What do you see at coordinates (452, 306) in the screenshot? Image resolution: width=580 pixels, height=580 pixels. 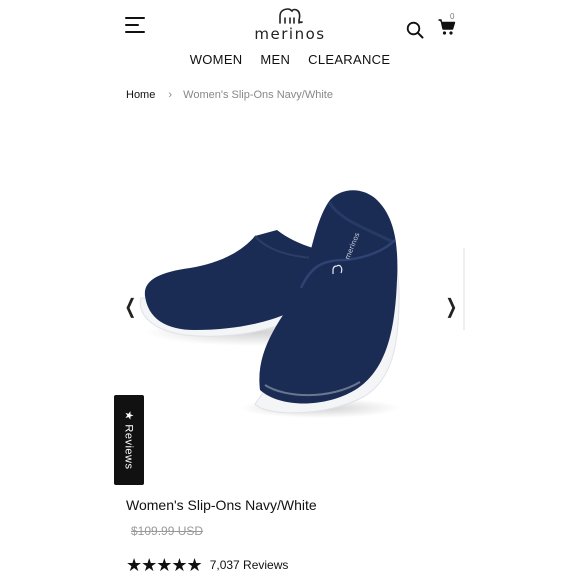 I see `gallery-next-arrow: ❯` at bounding box center [452, 306].